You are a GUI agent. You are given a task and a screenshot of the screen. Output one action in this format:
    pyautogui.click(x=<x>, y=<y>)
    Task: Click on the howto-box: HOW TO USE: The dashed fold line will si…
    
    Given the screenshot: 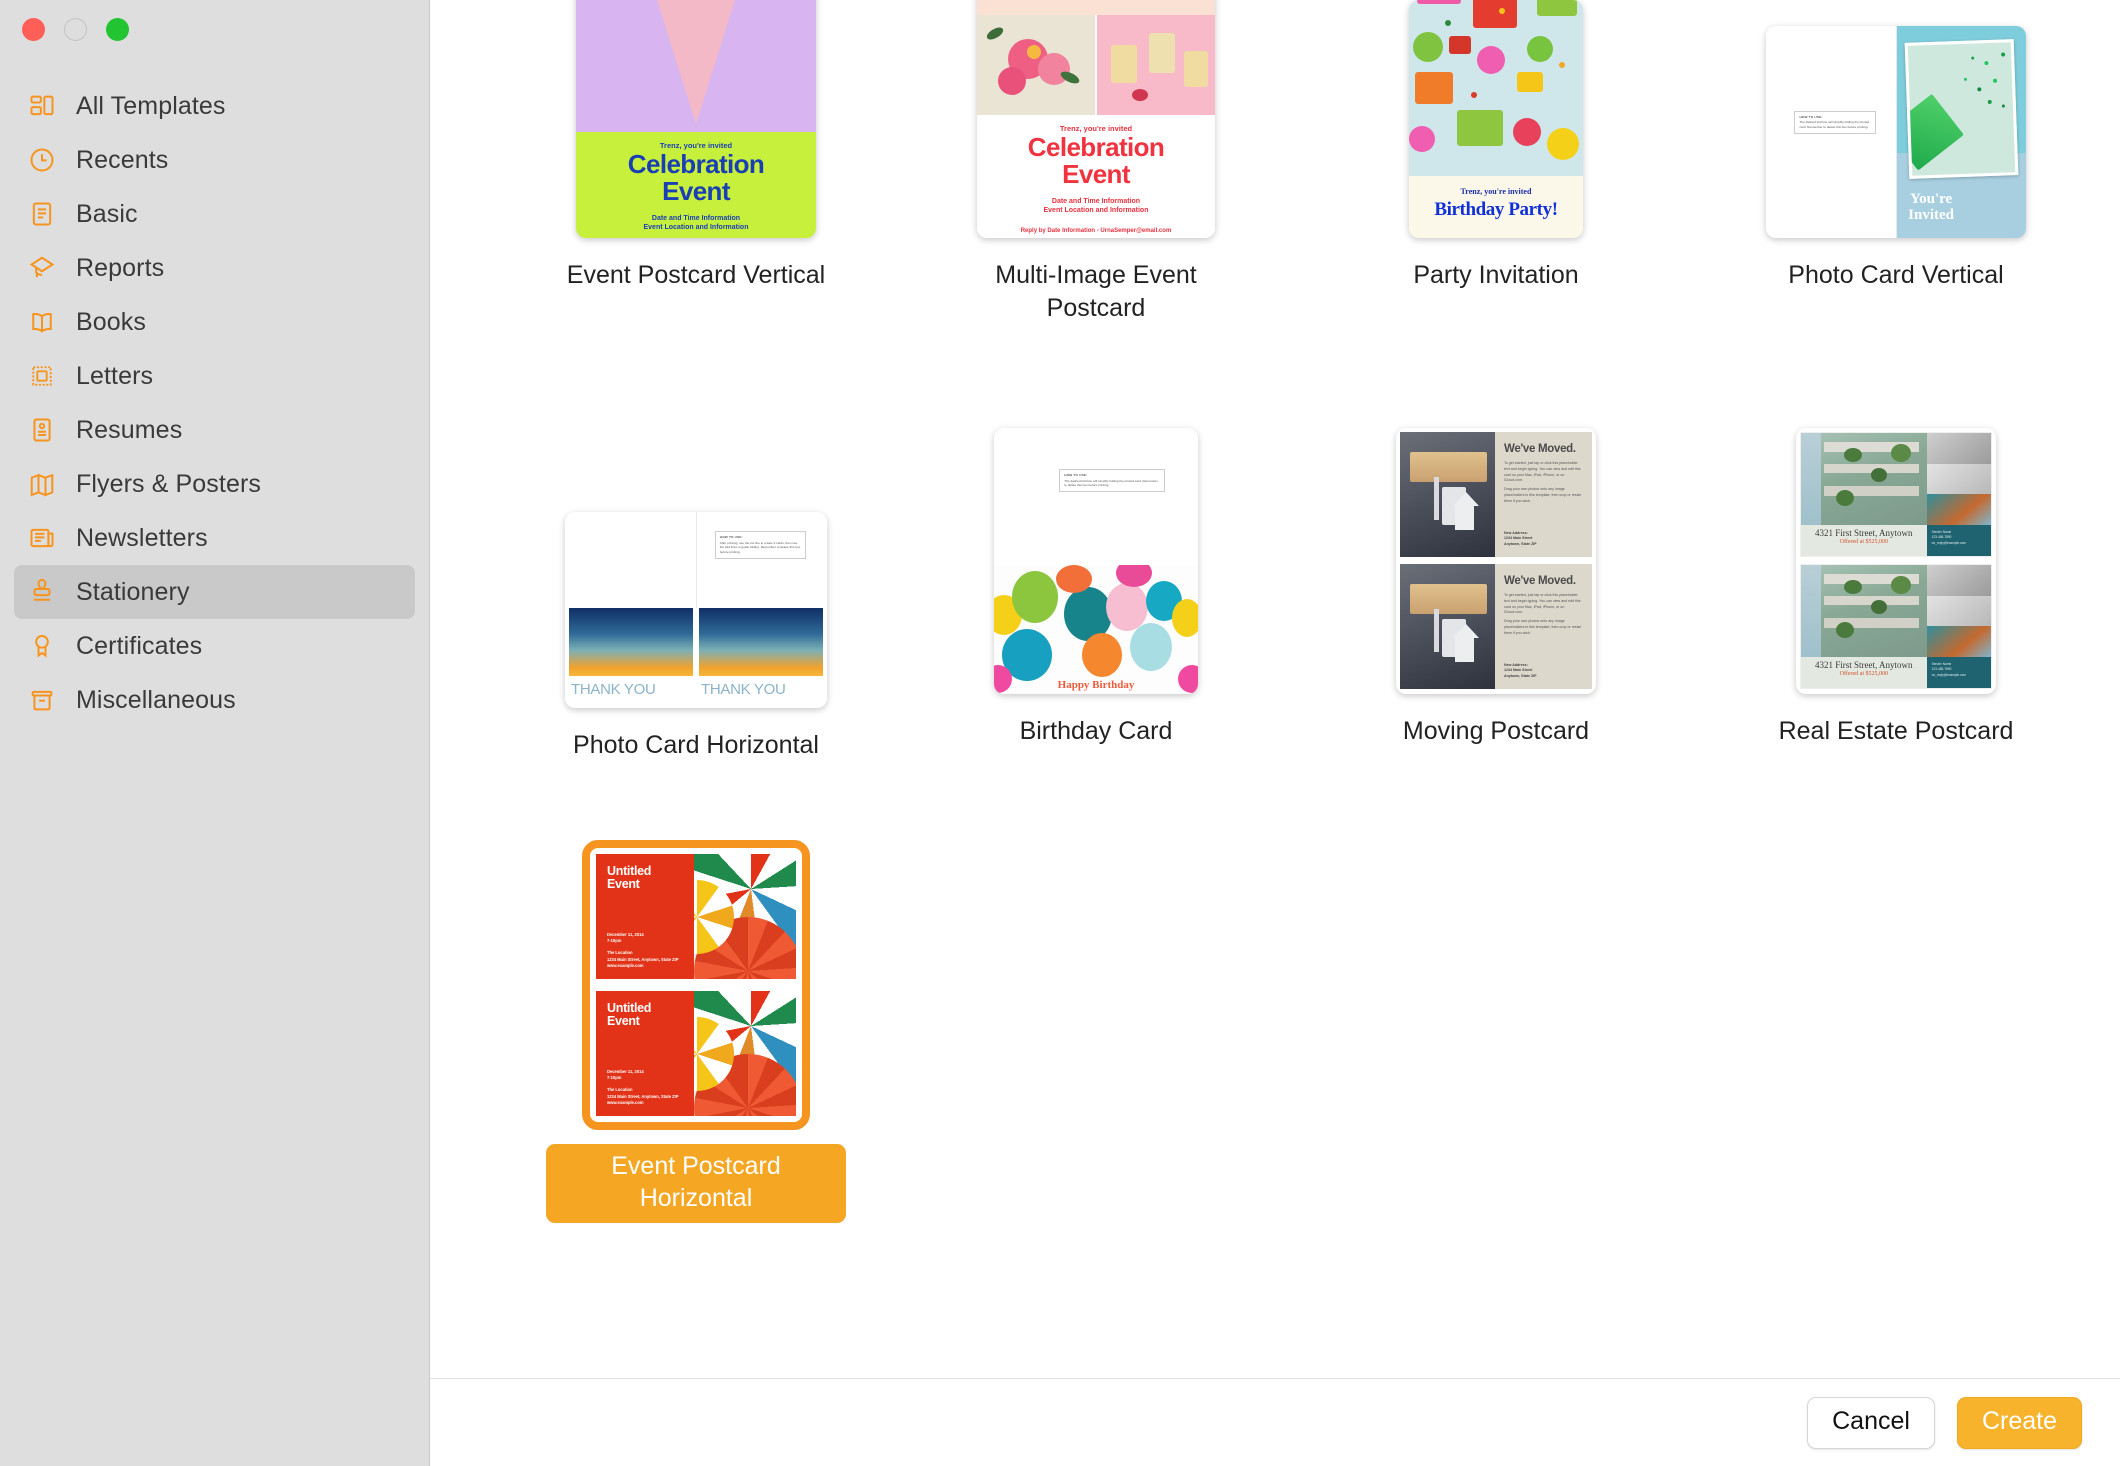 What is the action you would take?
    pyautogui.click(x=1835, y=122)
    